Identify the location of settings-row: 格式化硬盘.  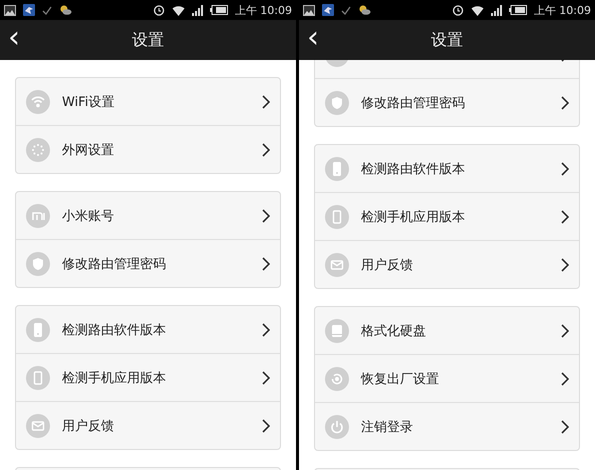
(447, 330).